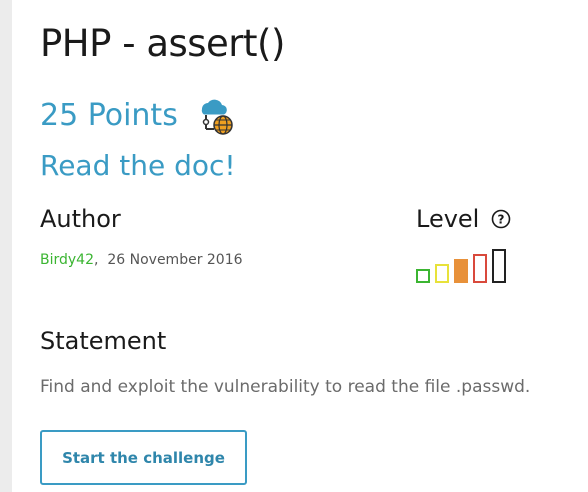  What do you see at coordinates (138, 165) in the screenshot?
I see `challenge-subtitle: Read the doc!` at bounding box center [138, 165].